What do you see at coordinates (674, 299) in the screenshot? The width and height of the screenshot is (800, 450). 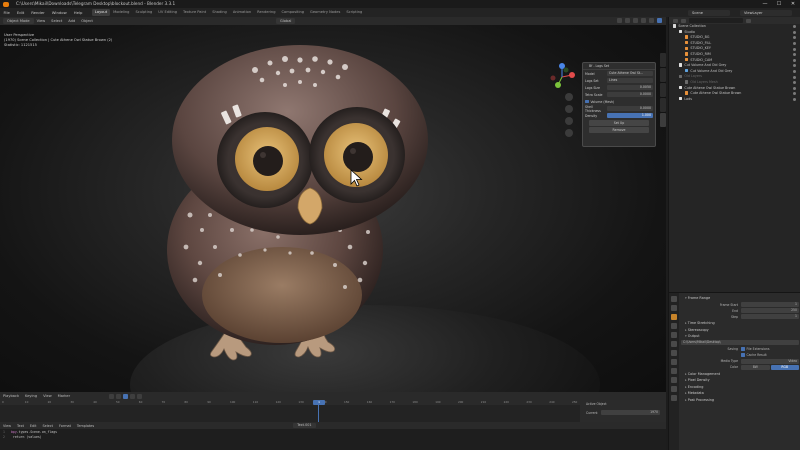 I see `tool-tab-icon` at bounding box center [674, 299].